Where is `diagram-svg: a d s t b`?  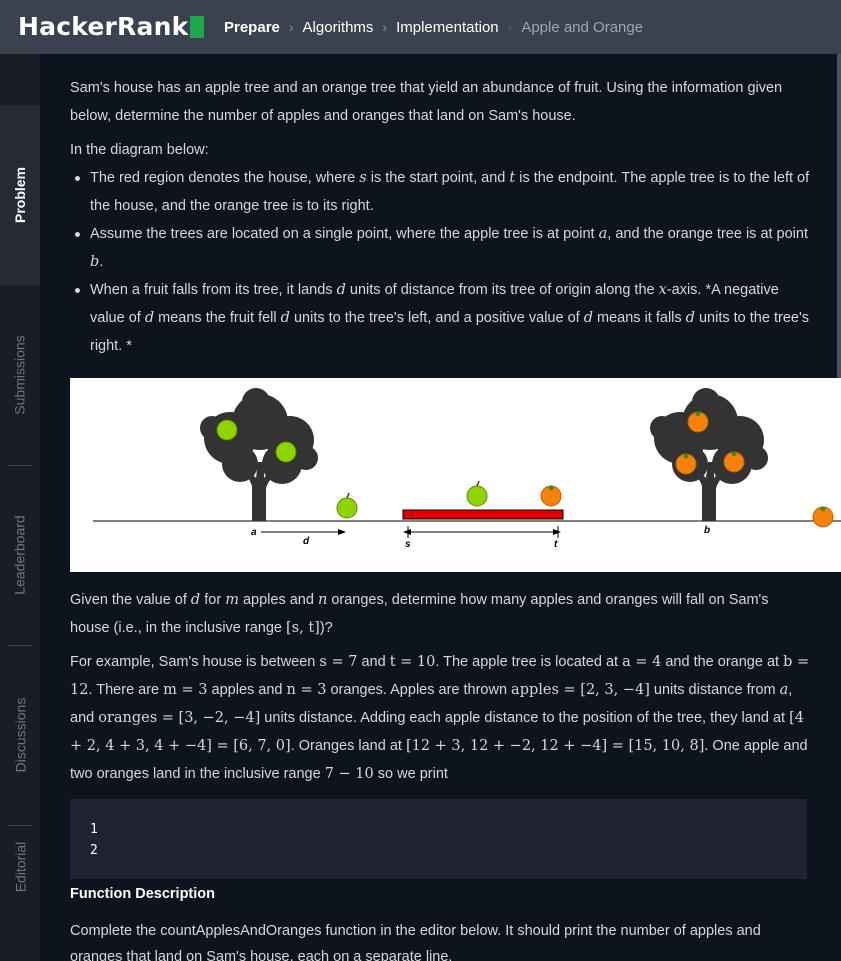 diagram-svg: a d s t b is located at coordinates (467, 469).